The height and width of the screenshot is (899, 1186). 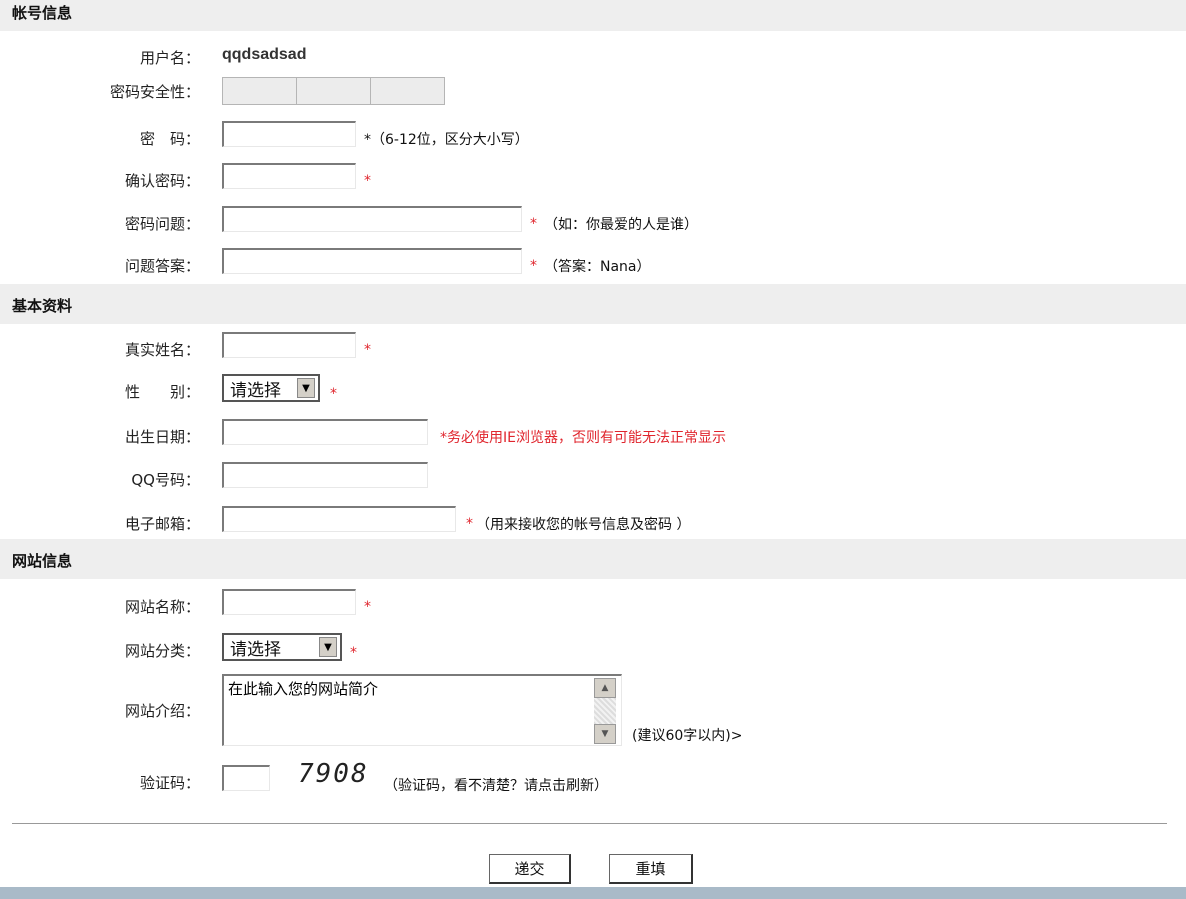 I want to click on answer-input, so click(x=372, y=261).